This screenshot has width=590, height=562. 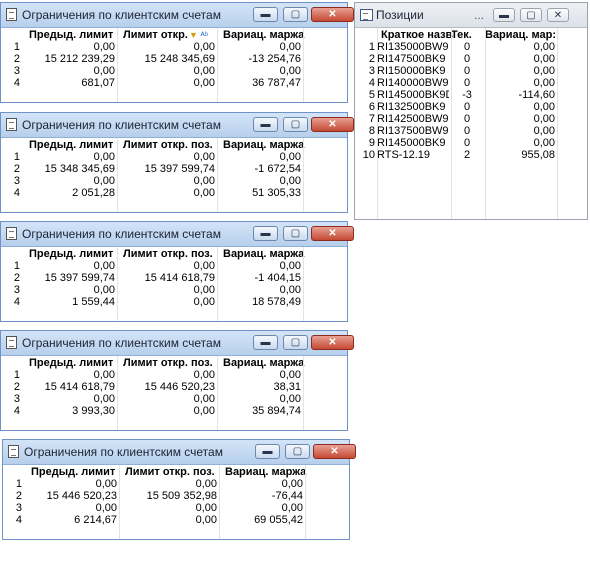 What do you see at coordinates (93, 193) in the screenshot?
I see `table-cell: 2 051,28` at bounding box center [93, 193].